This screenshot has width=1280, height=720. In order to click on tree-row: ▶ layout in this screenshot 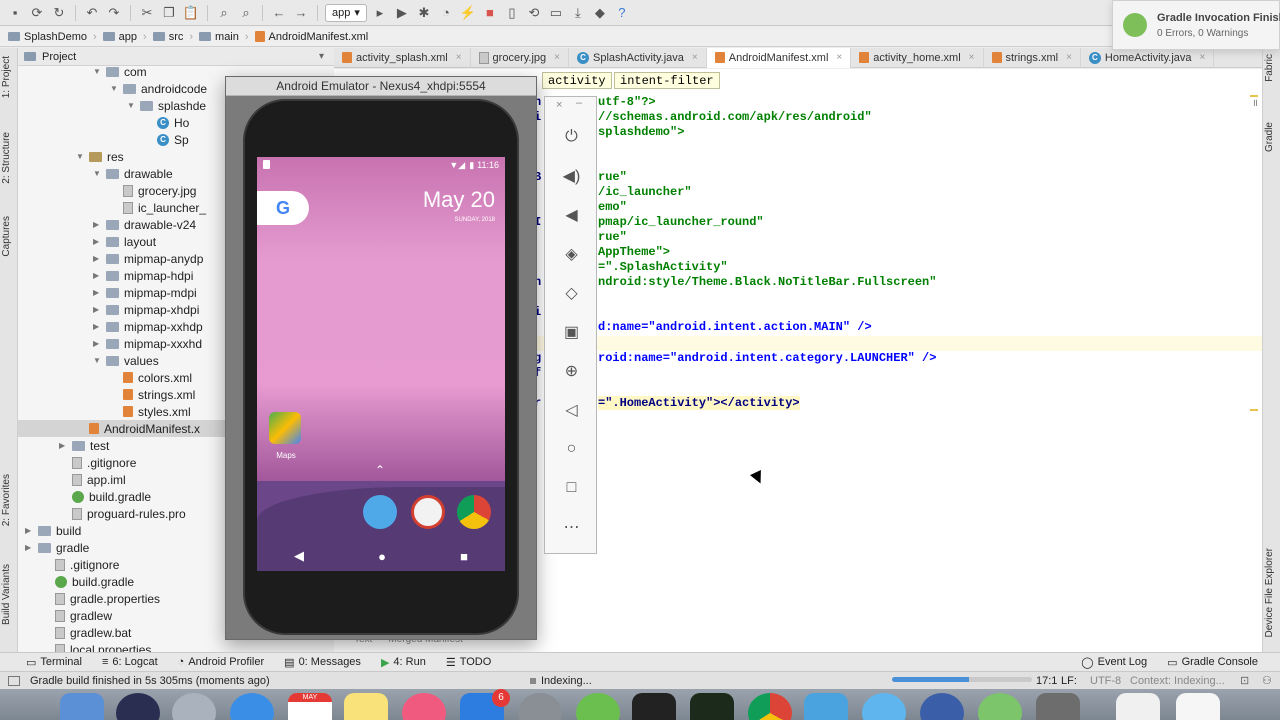, I will do `click(124, 241)`.